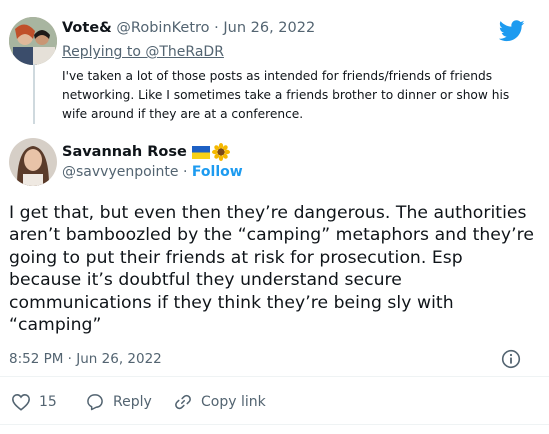  Describe the element at coordinates (274, 376) in the screenshot. I see `divider` at that location.